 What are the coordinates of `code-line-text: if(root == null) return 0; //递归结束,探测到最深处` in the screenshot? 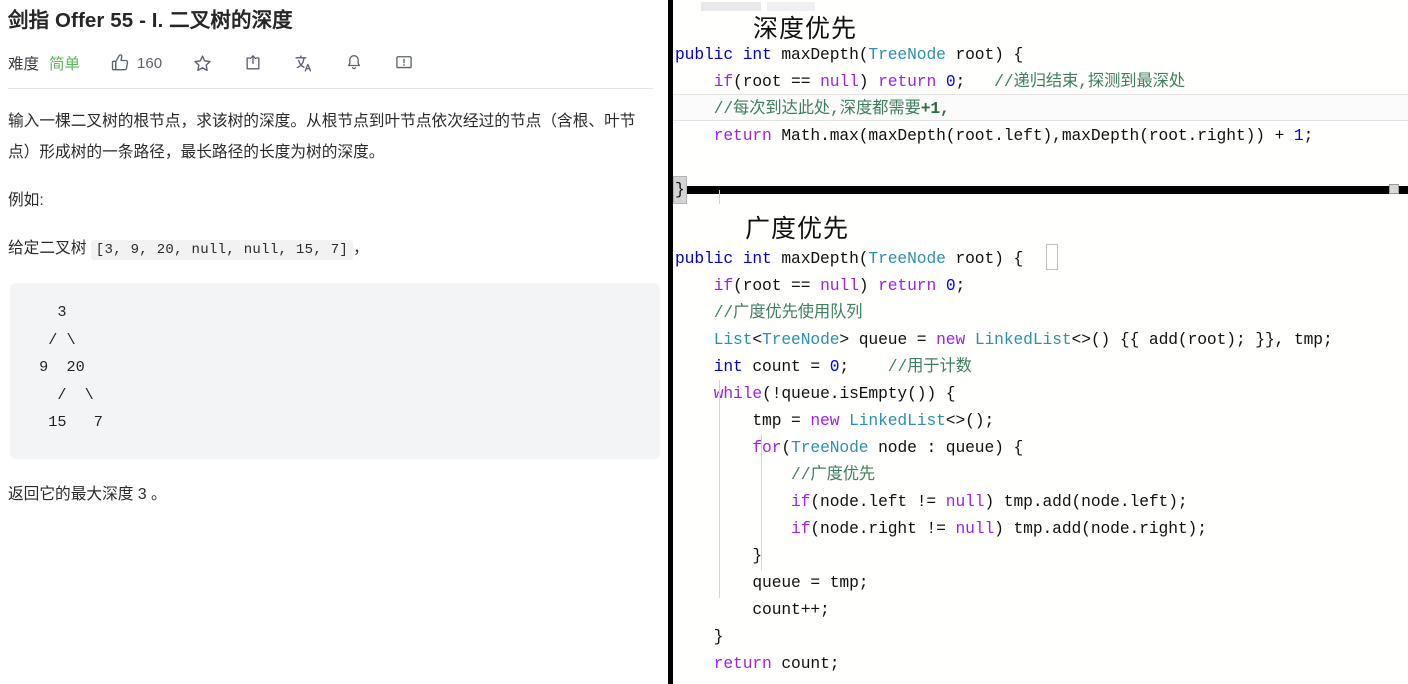 It's located at (930, 81).